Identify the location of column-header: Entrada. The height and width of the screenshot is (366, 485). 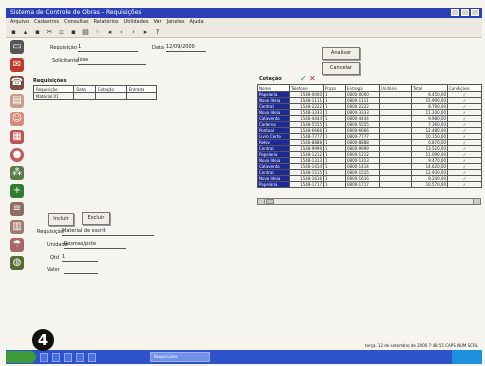
(141, 89).